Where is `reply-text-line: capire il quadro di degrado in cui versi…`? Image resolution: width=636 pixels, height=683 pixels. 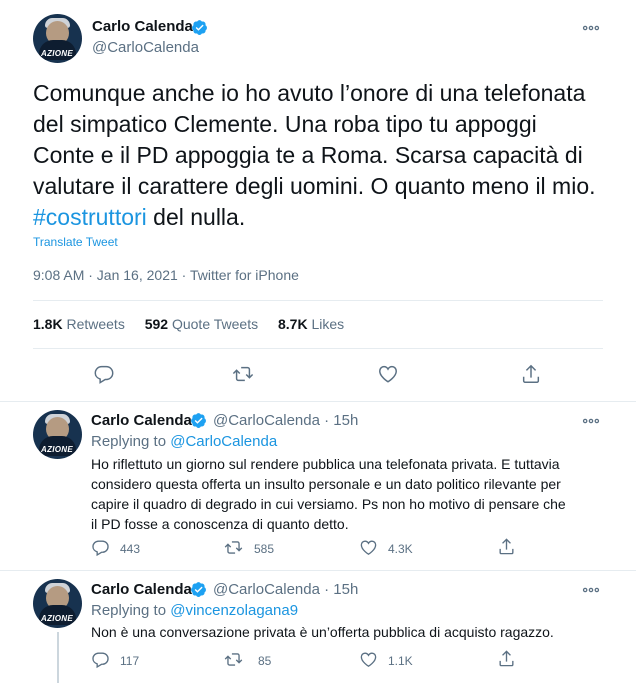 reply-text-line: capire il quadro di degrado in cui versi… is located at coordinates (328, 504).